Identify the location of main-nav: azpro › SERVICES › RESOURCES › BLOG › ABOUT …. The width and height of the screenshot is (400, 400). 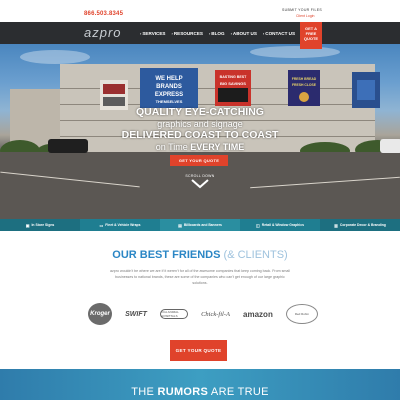
(200, 33).